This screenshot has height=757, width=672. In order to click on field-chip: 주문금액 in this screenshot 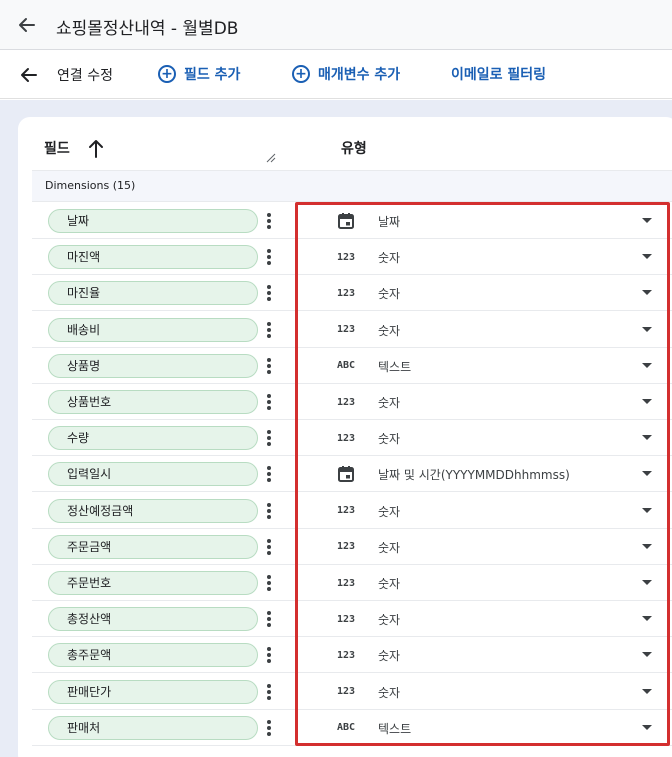, I will do `click(153, 546)`.